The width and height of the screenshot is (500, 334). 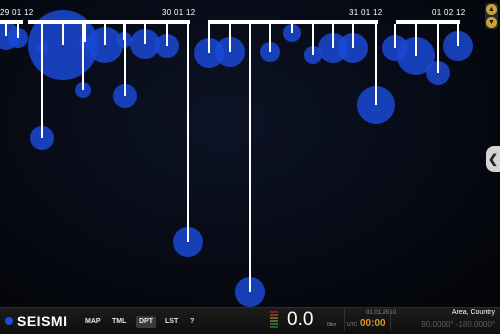 What do you see at coordinates (366, 12) in the screenshot?
I see `day-label: 31 01 12` at bounding box center [366, 12].